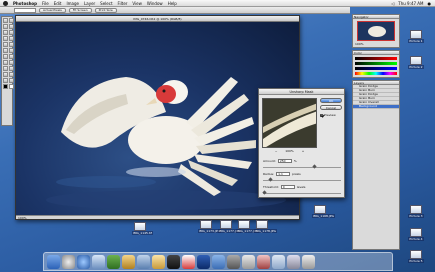 The width and height of the screenshot is (435, 272). I want to click on desktop-file-icon: IMG_1173.JPG, so click(209, 226).